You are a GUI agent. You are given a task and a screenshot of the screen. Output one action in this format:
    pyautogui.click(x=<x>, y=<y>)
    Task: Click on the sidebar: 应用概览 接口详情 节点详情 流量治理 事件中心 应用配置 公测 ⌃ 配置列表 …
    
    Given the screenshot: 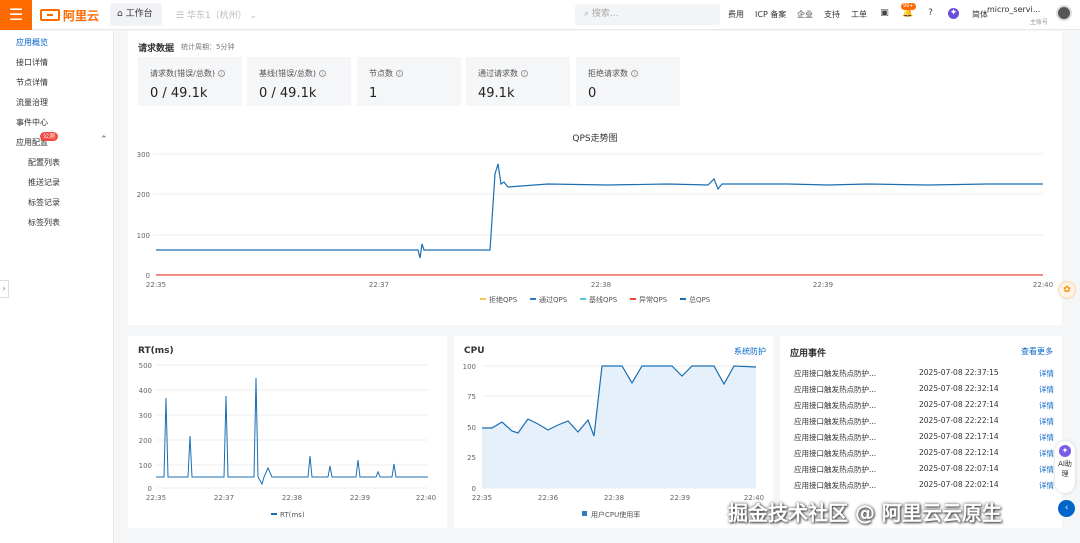 What is the action you would take?
    pyautogui.click(x=57, y=287)
    